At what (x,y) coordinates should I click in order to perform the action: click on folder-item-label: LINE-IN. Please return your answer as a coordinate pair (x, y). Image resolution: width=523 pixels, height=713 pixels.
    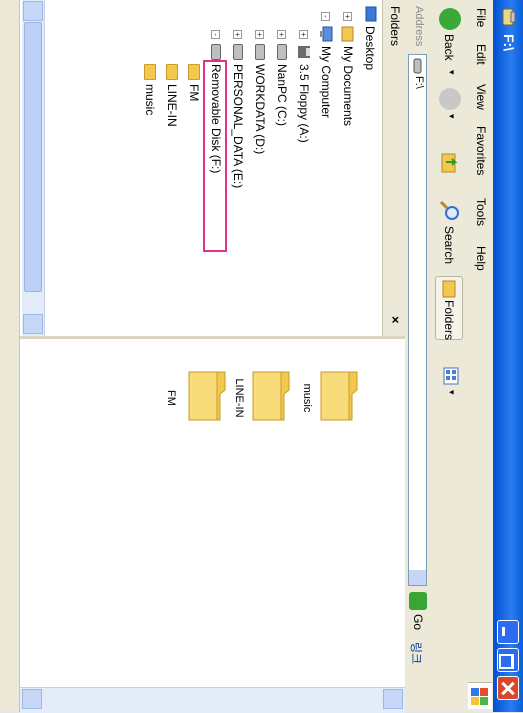
    Looking at the image, I should click on (239, 398).